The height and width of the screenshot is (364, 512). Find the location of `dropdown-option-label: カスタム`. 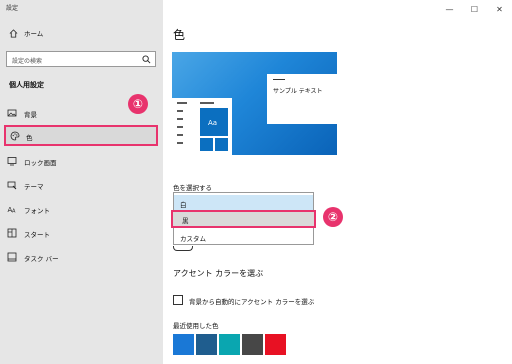

dropdown-option-label: カスタム is located at coordinates (193, 239).